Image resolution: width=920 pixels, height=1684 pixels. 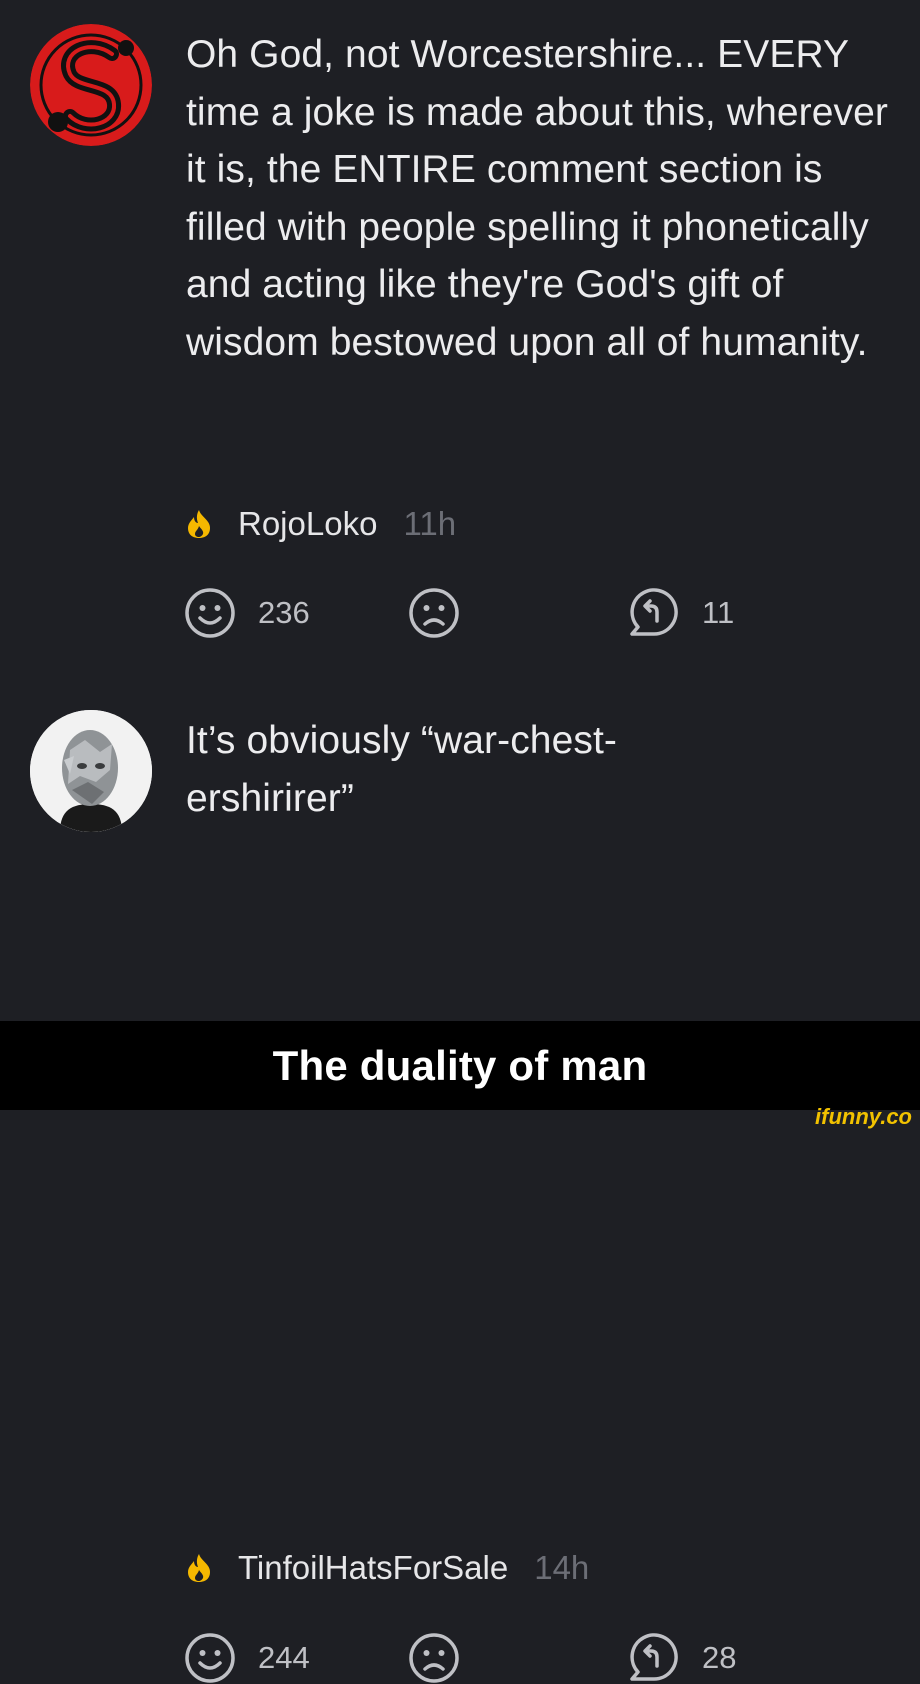 What do you see at coordinates (307, 524) in the screenshot?
I see `author-name: RojoLoko` at bounding box center [307, 524].